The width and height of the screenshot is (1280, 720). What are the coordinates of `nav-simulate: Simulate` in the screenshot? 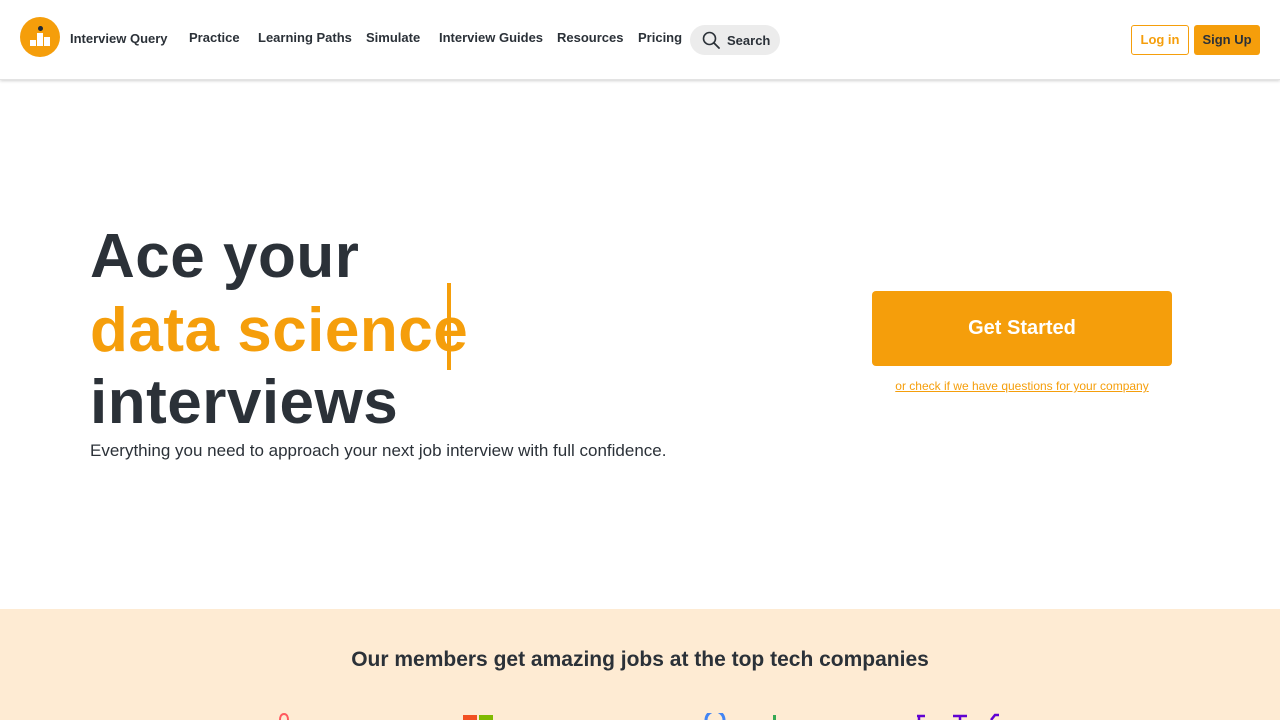 It's located at (393, 37).